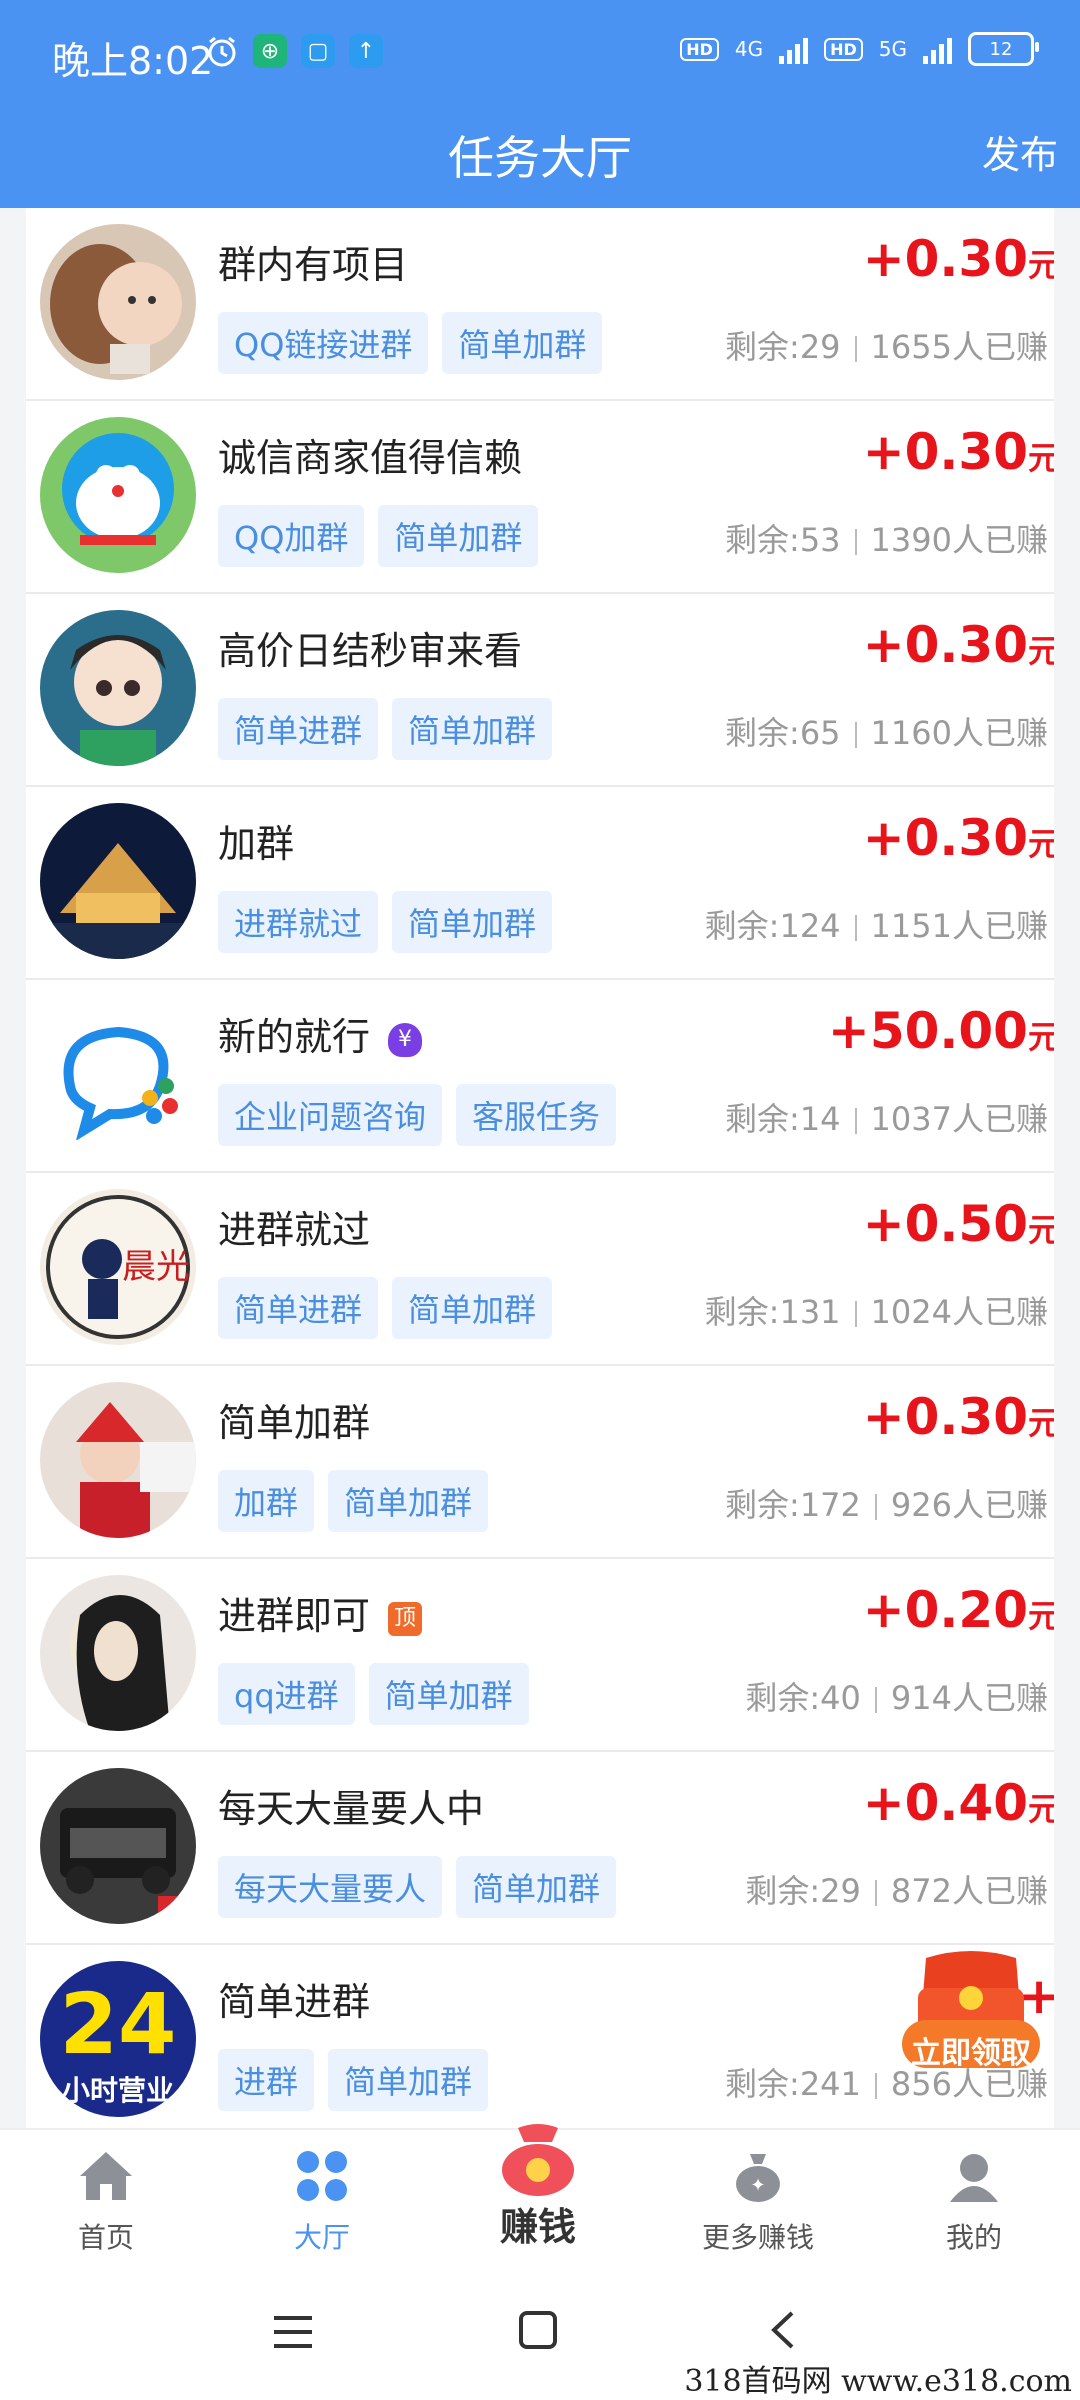 Image resolution: width=1080 pixels, height=2400 pixels. I want to click on task-stats: 剩余:53 1390人已赚, so click(886, 538).